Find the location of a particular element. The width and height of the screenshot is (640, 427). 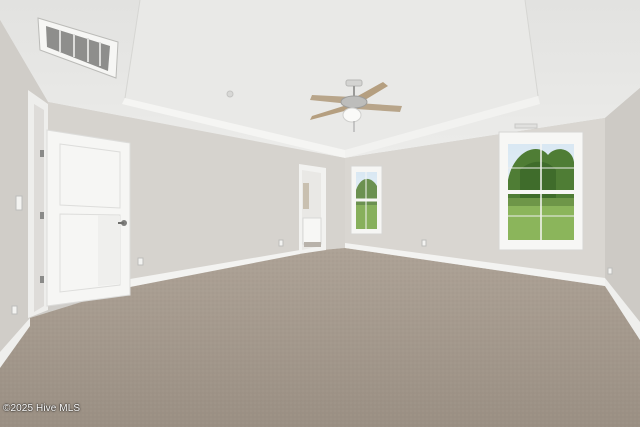

small-vent is located at coordinates (526, 126).